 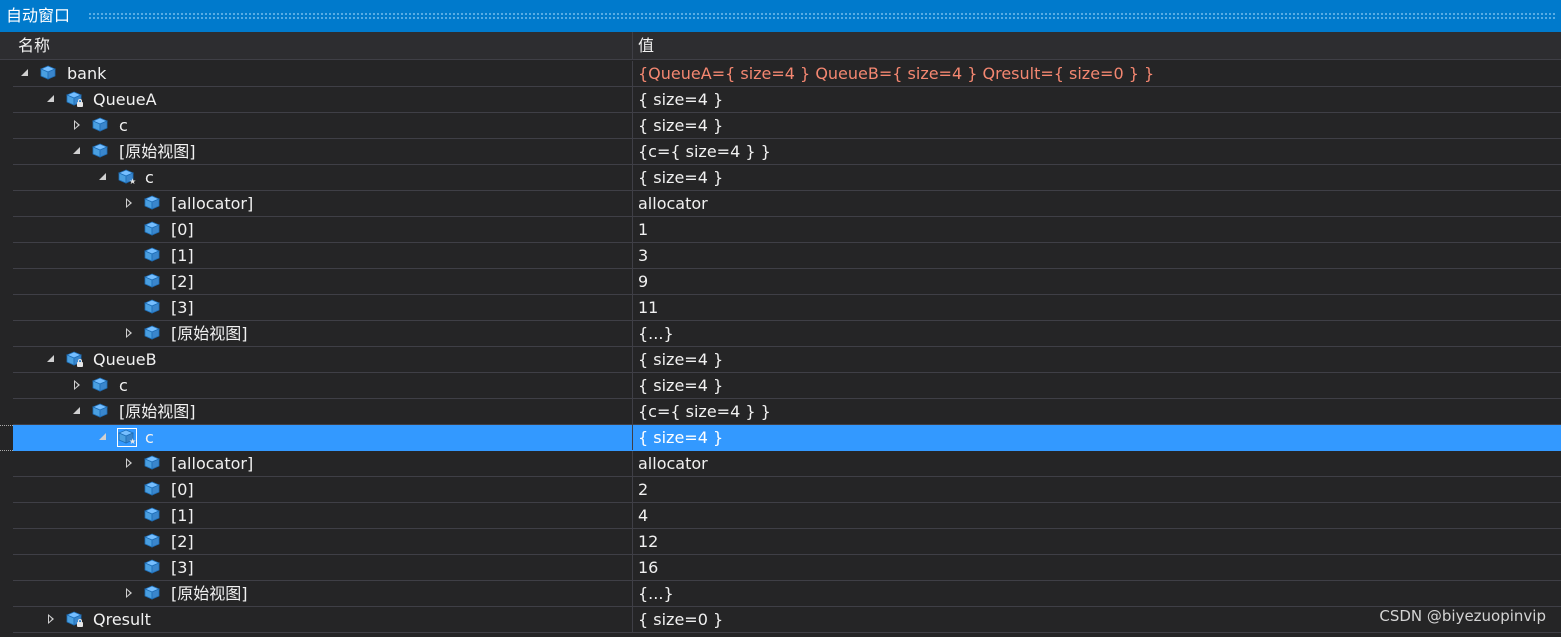 I want to click on value-cell: 2, so click(x=1096, y=489).